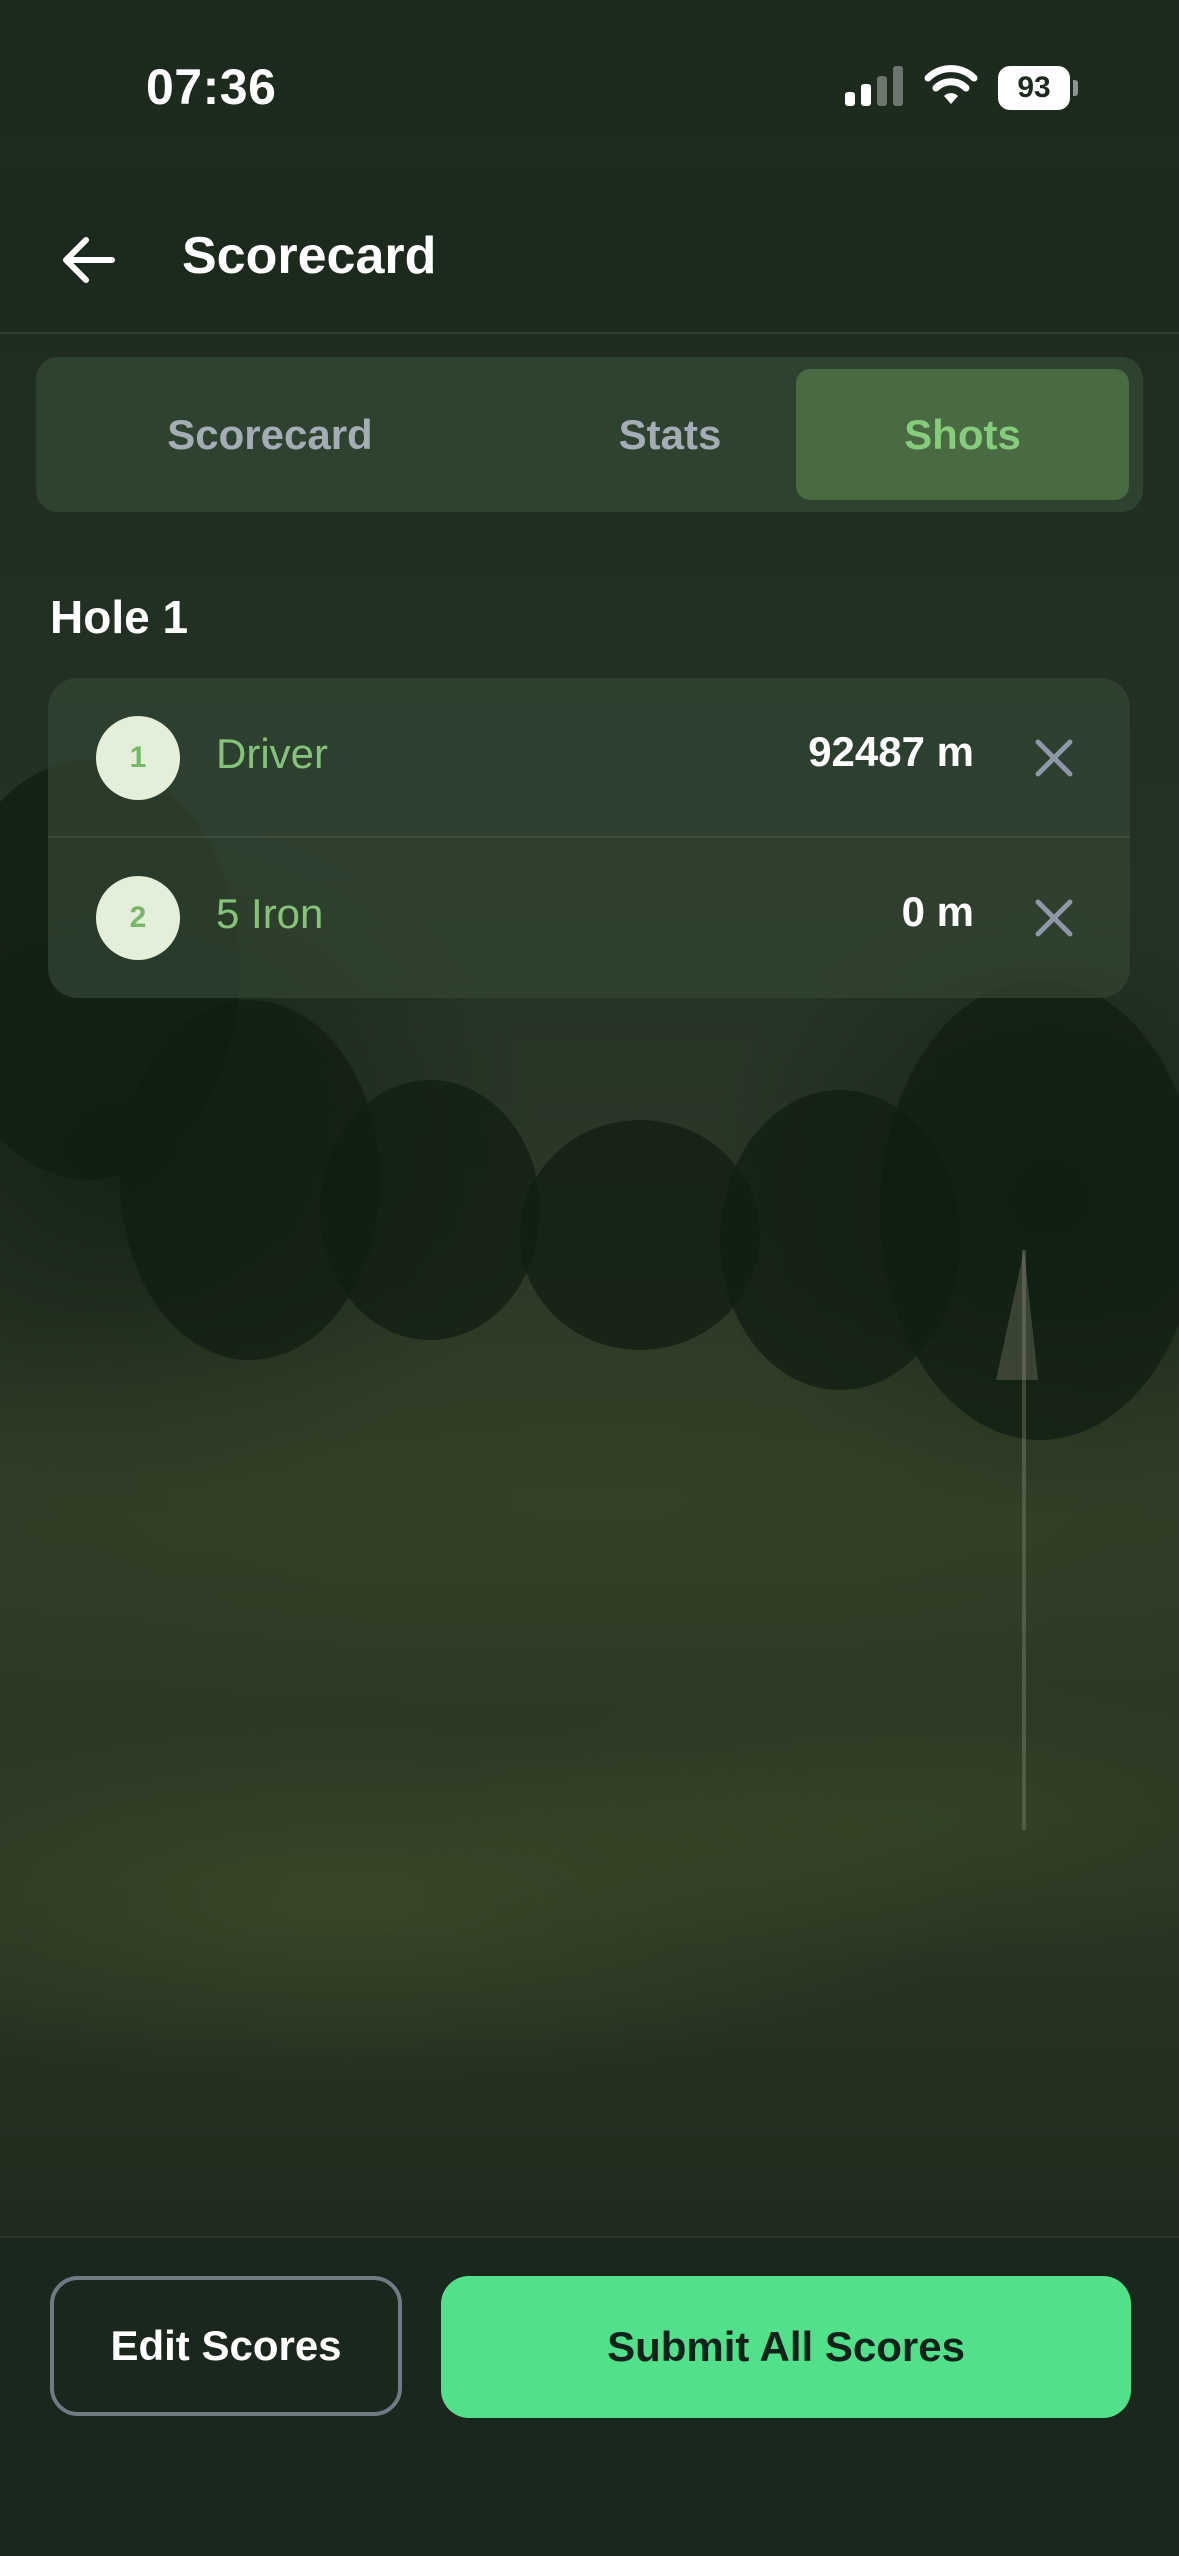  Describe the element at coordinates (589, 918) in the screenshot. I see `shot-row: 2 5 Iron 0 m` at that location.